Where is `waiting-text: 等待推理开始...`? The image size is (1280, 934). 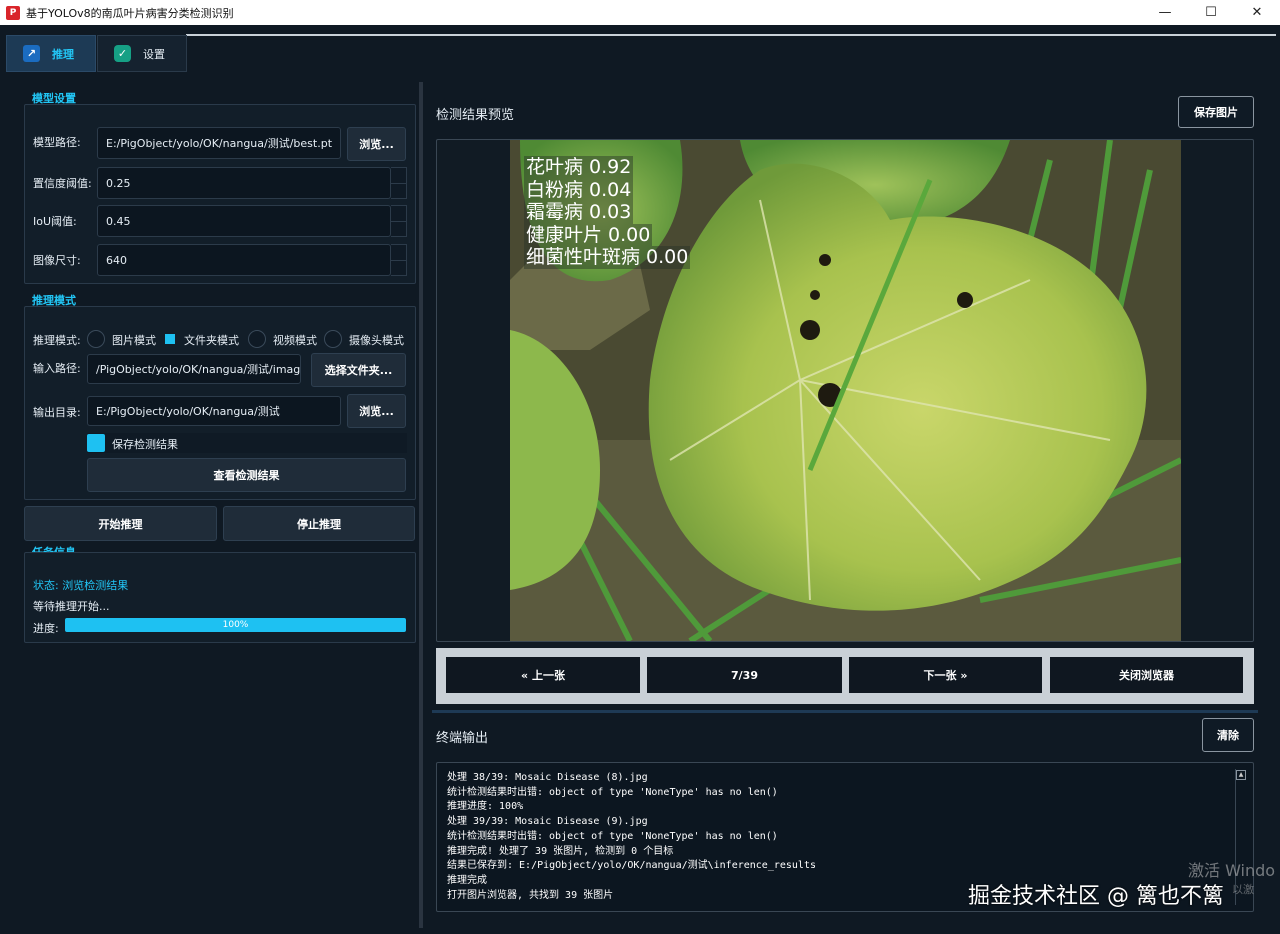 waiting-text: 等待推理开始... is located at coordinates (71, 606).